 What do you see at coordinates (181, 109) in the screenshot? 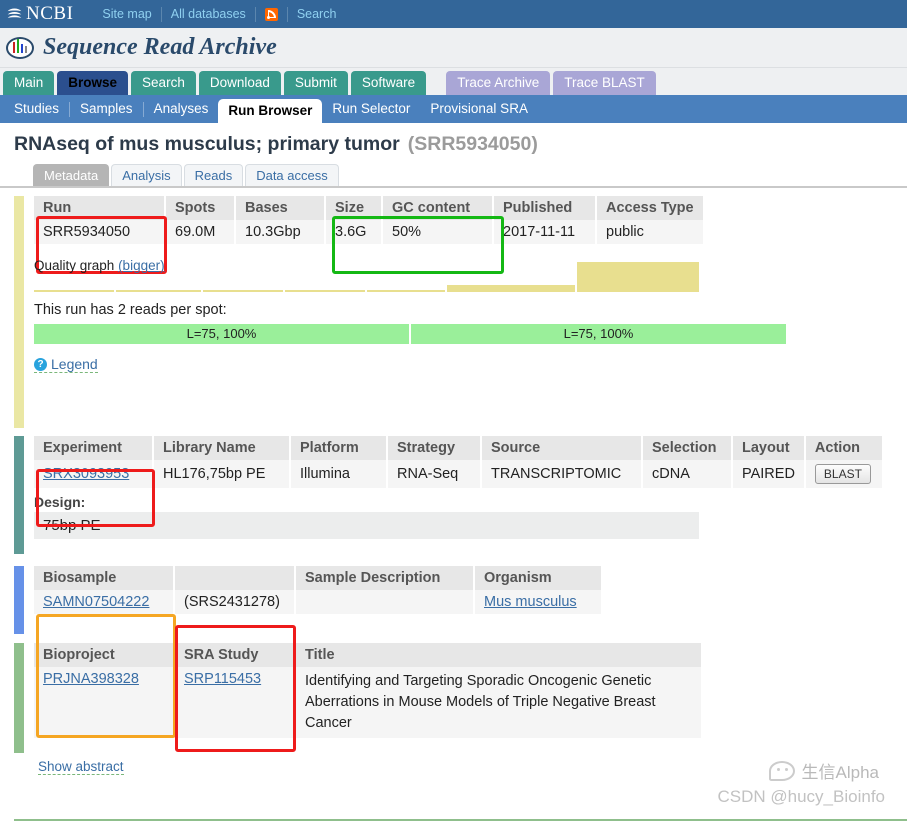
I see `subnav-analyses: Analyses` at bounding box center [181, 109].